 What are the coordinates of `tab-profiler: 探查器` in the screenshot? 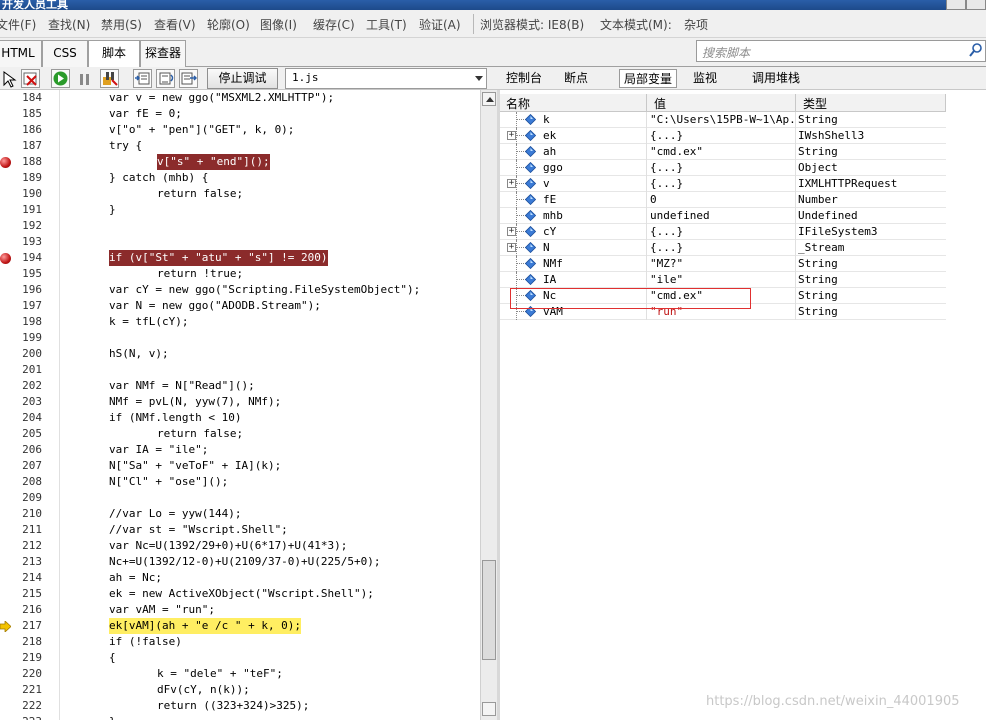 It's located at (163, 53).